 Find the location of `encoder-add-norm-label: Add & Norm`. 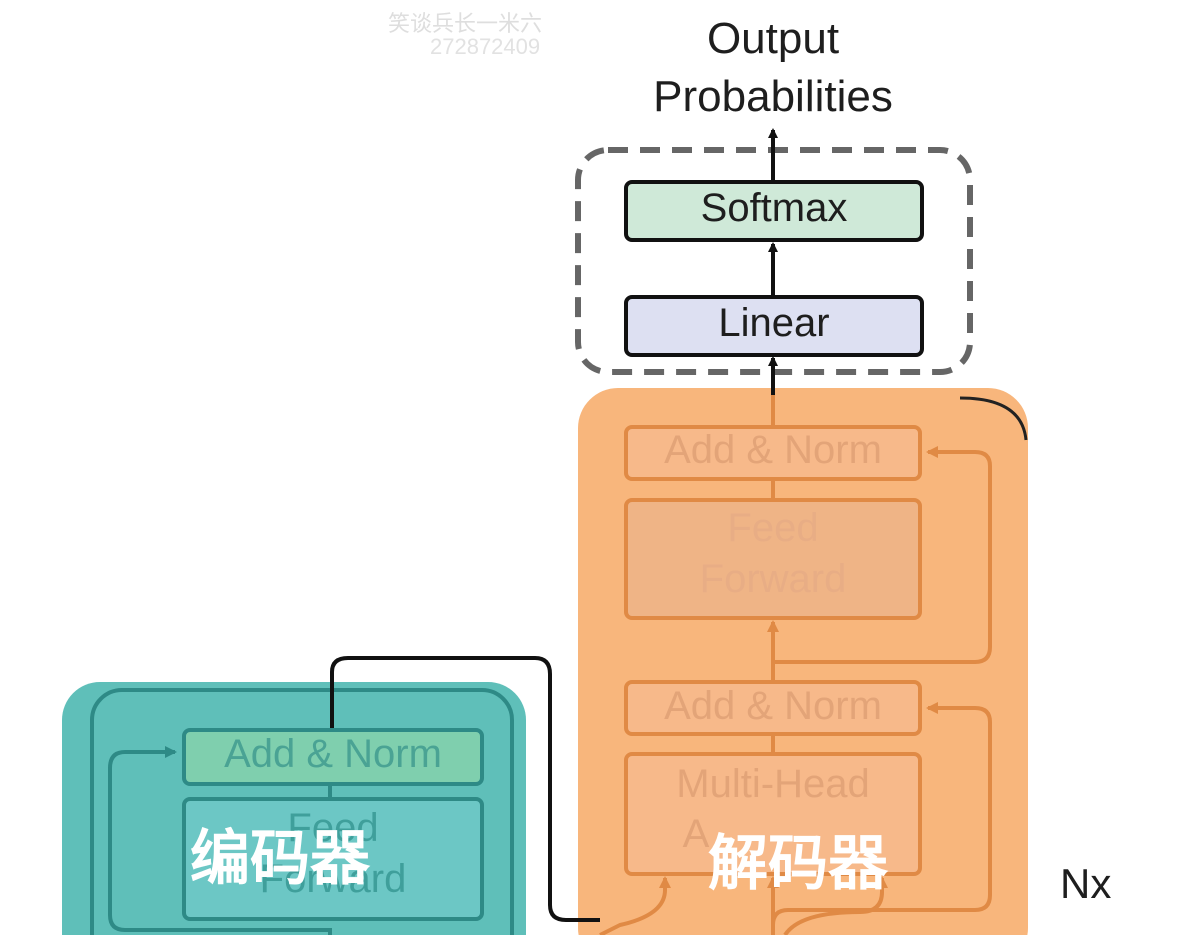

encoder-add-norm-label: Add & Norm is located at coordinates (333, 754).